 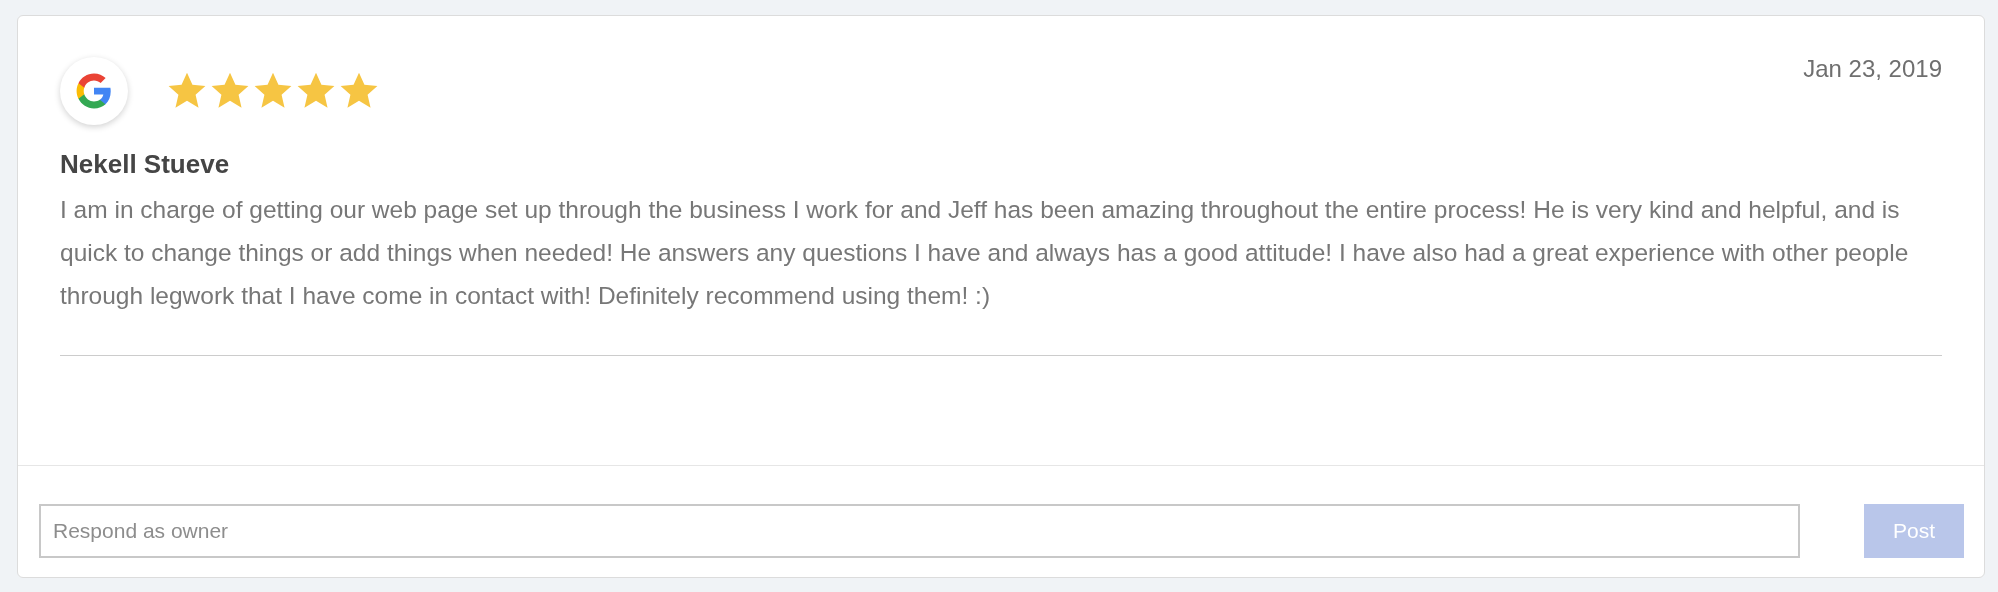 I want to click on google-logo-icon, so click(x=94, y=91).